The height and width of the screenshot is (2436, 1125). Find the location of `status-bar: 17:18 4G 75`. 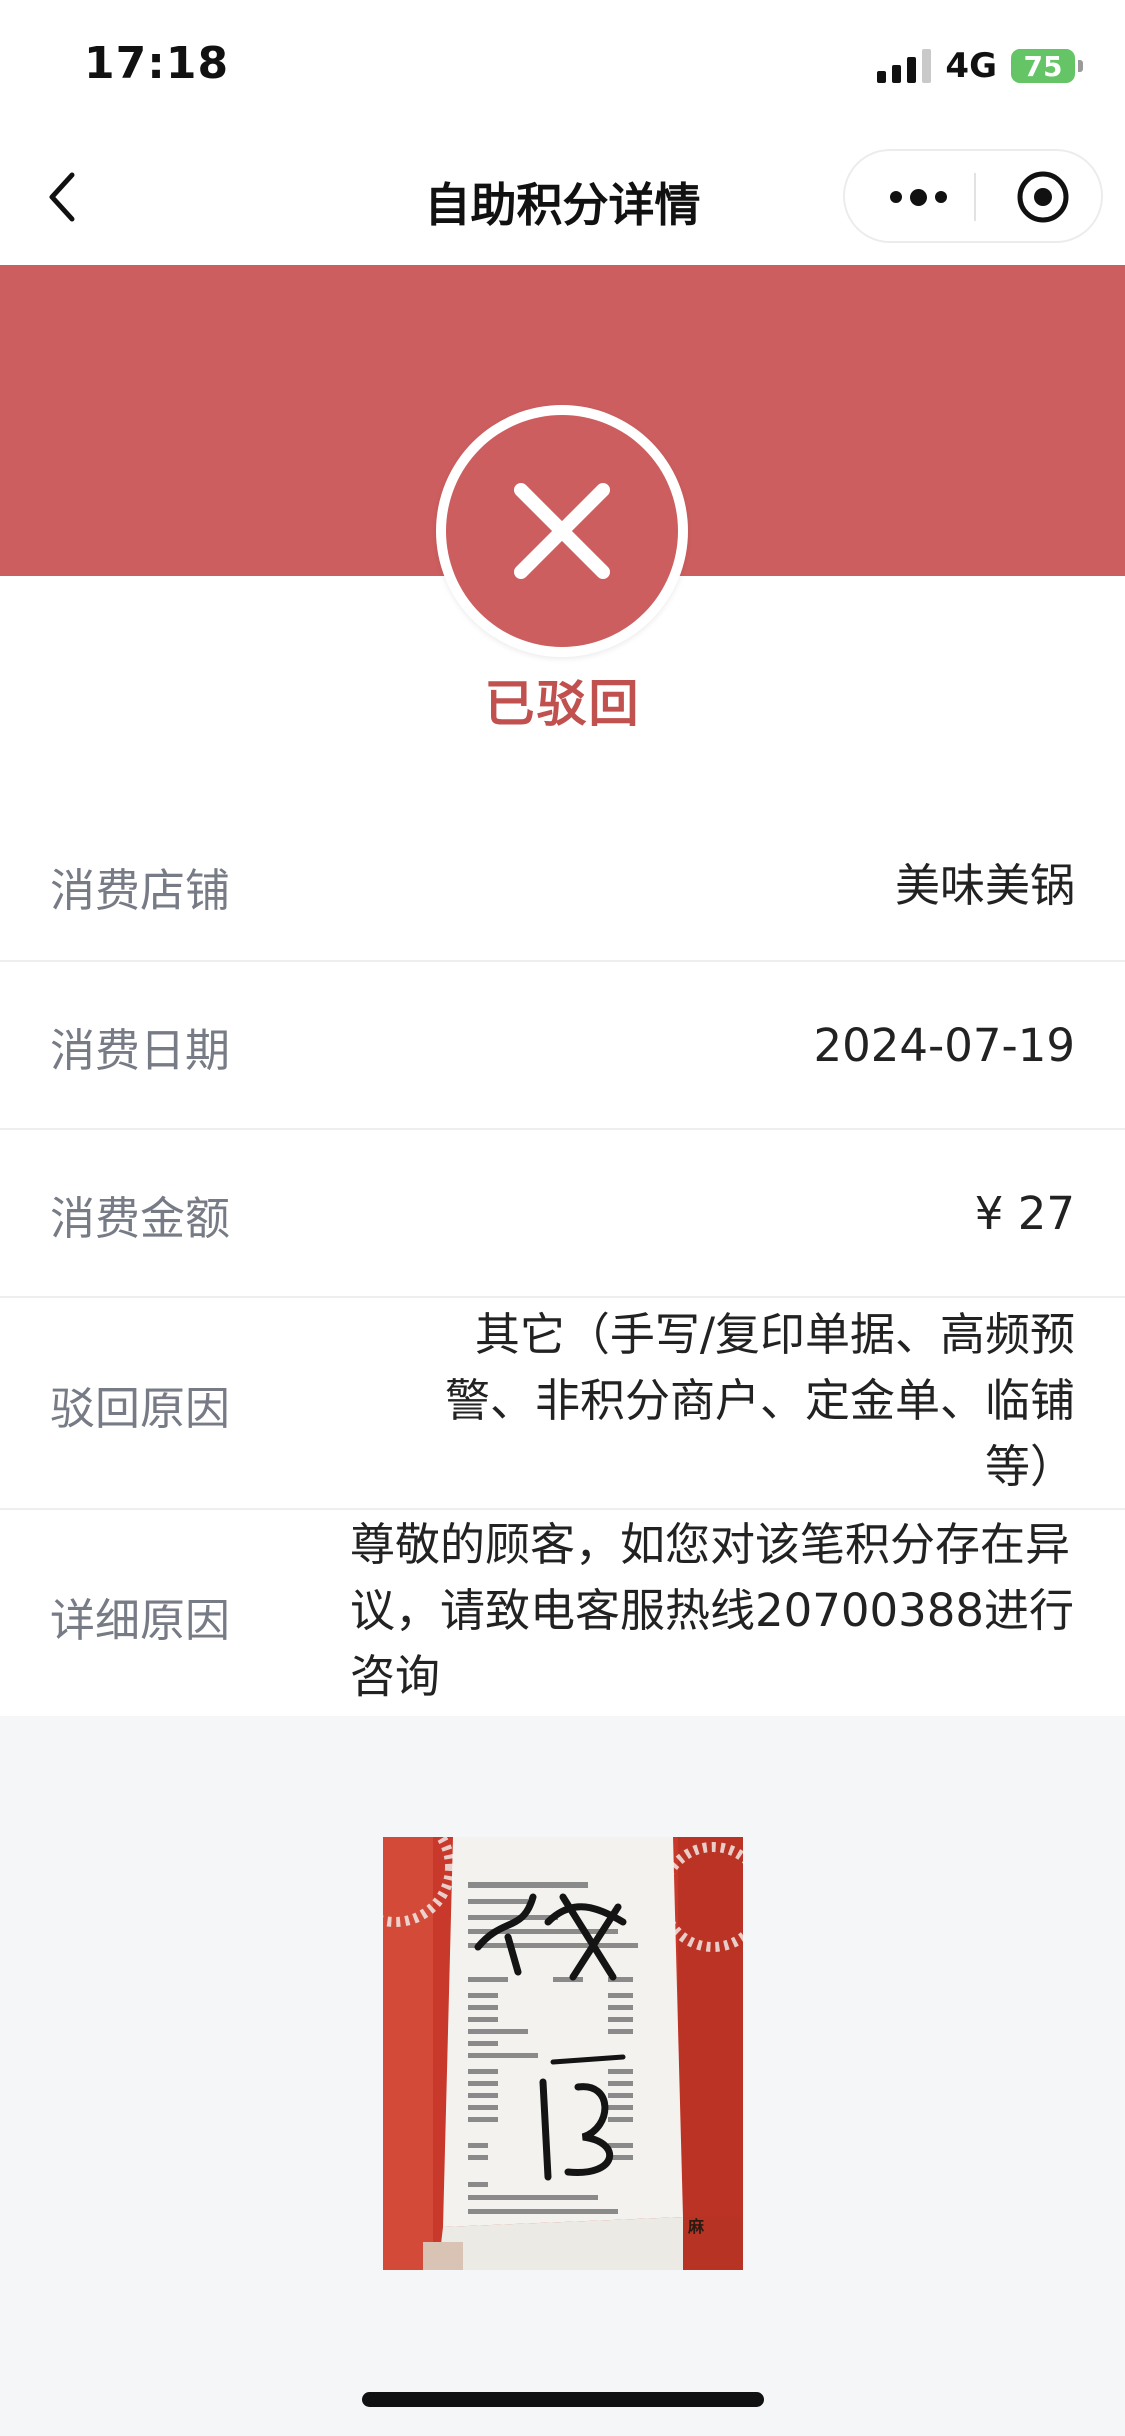

status-bar: 17:18 4G 75 is located at coordinates (562, 67).